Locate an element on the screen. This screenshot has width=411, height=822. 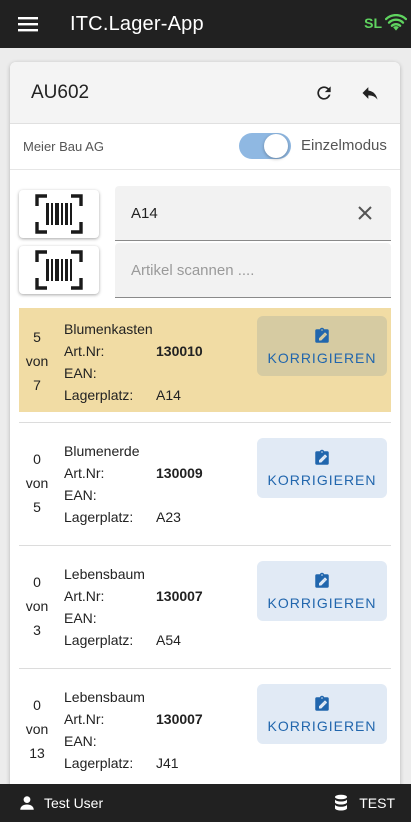
database-icon is located at coordinates (341, 802).